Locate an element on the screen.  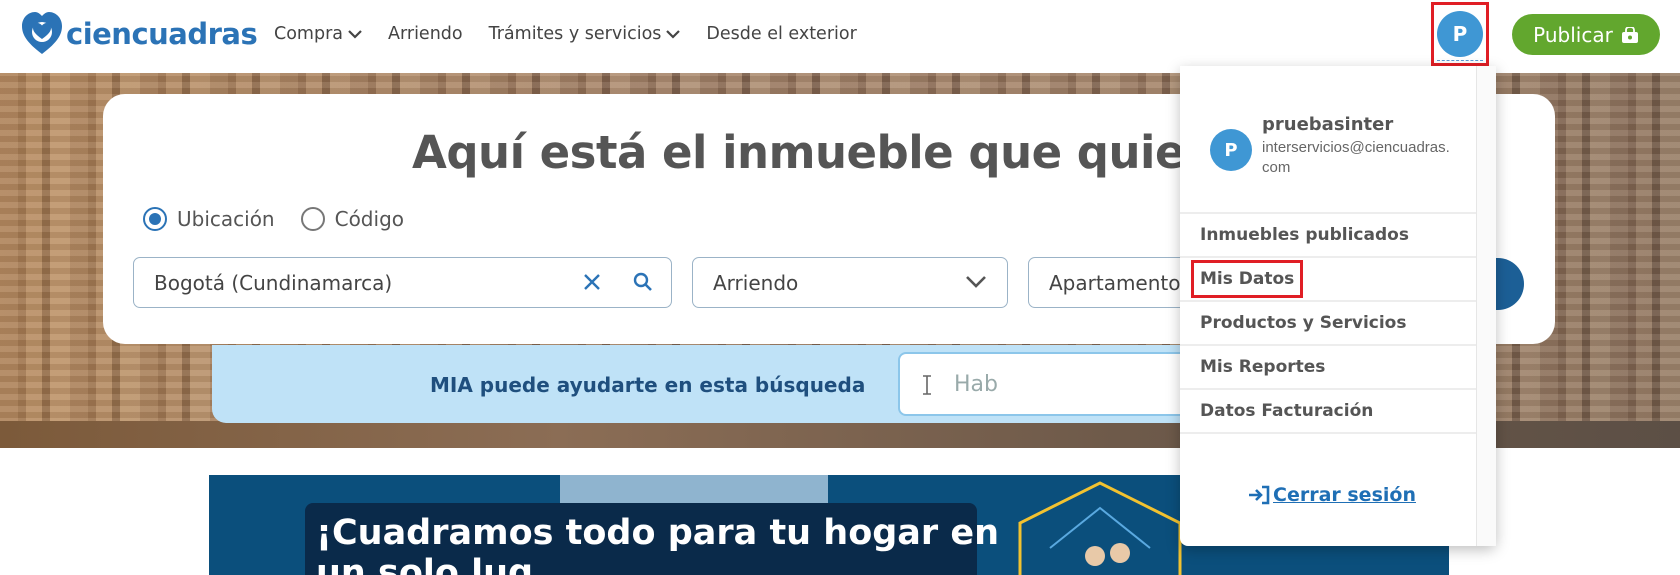
operation-value: Arriendo is located at coordinates (756, 282).